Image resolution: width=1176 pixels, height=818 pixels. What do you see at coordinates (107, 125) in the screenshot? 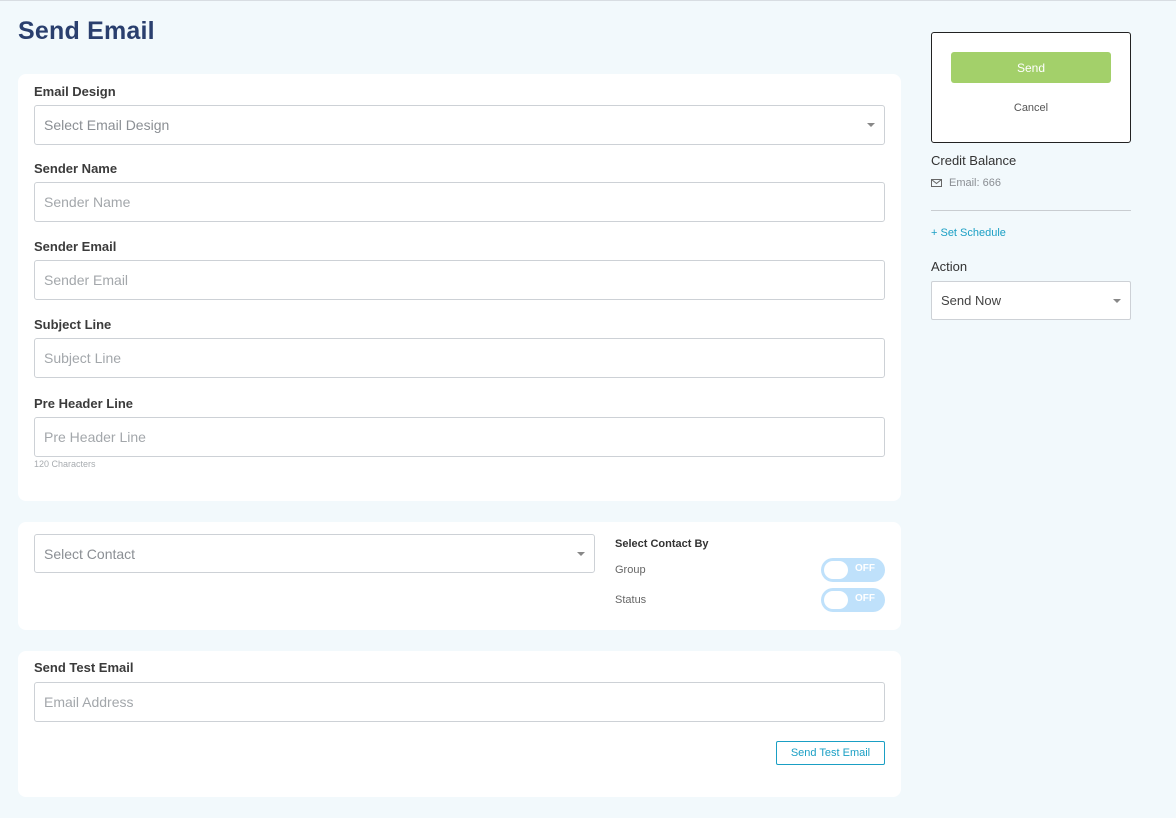
I see `email-design-placeholder: Select Email Design` at bounding box center [107, 125].